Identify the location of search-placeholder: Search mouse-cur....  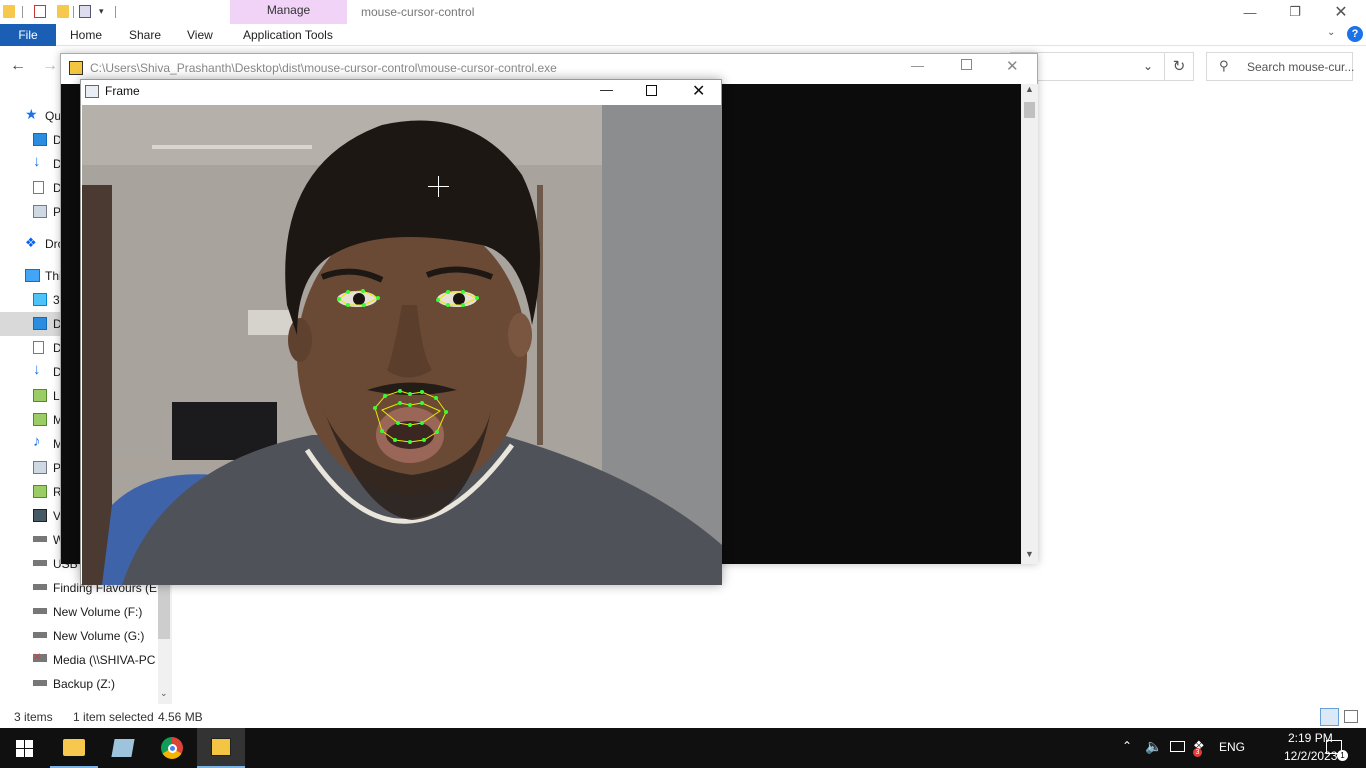
(1301, 67).